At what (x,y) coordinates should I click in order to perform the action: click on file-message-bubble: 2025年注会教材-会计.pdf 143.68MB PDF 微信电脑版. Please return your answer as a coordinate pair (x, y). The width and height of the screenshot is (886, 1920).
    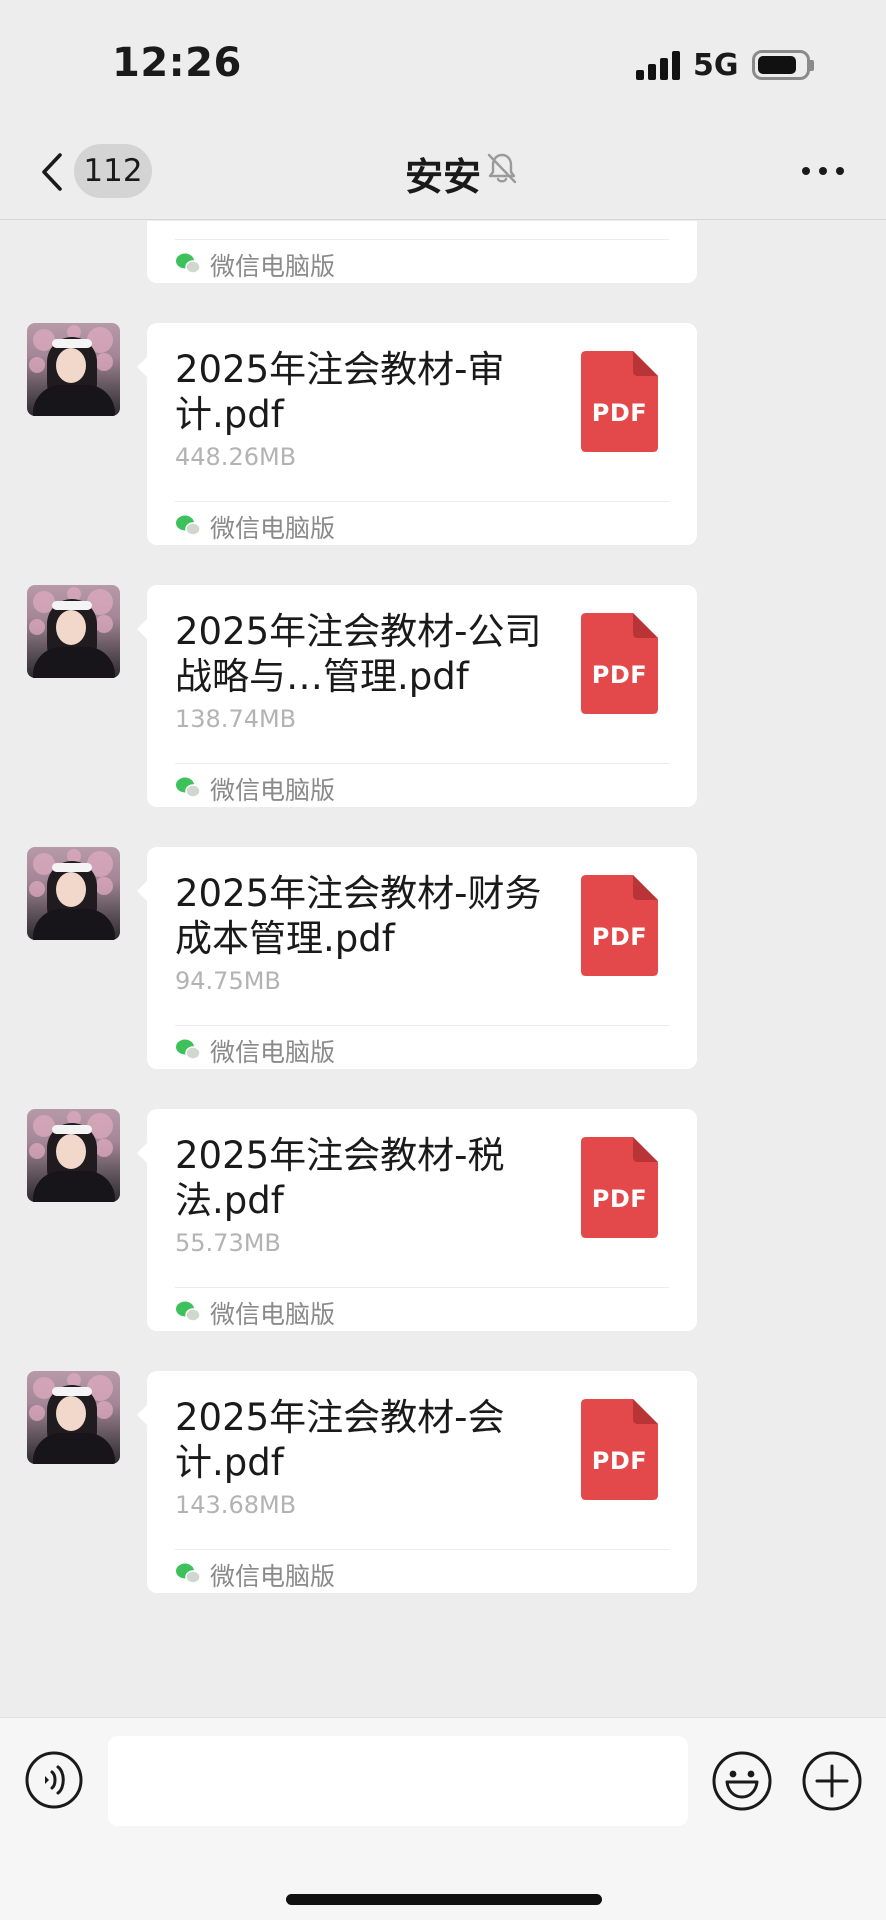
    Looking at the image, I should click on (417, 1482).